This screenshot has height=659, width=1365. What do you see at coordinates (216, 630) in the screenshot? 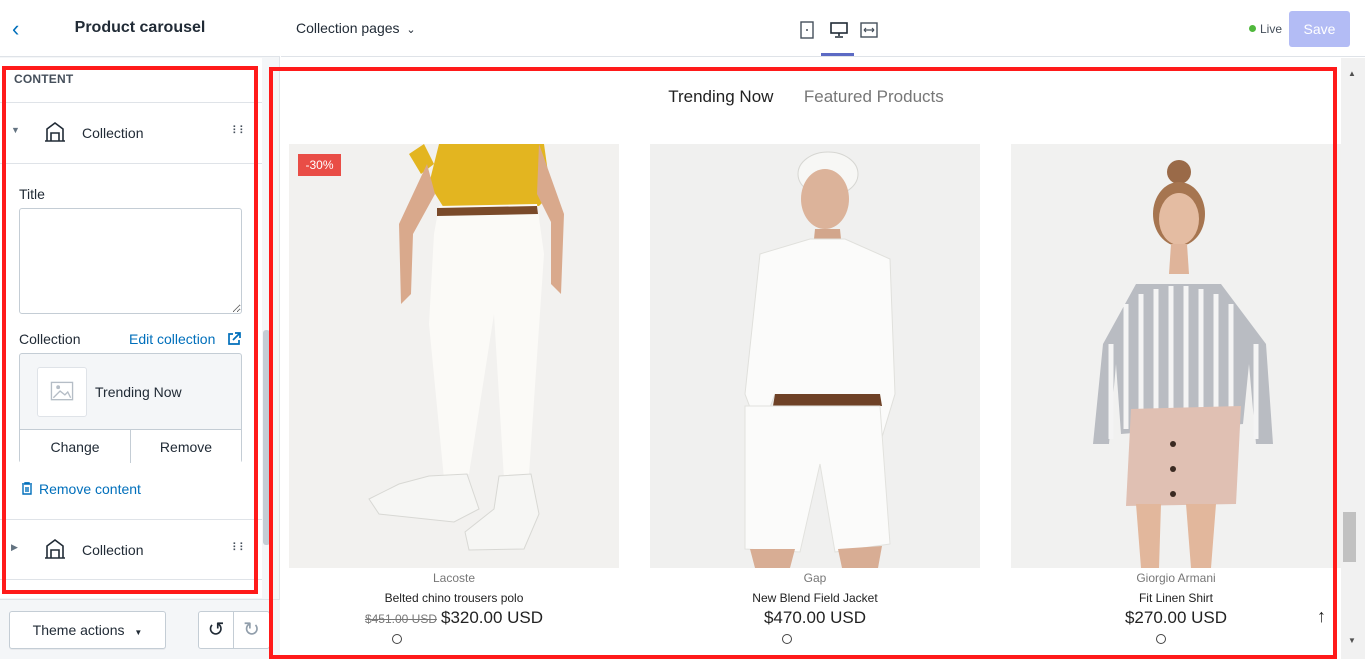
I see `undo-icon: ↺` at bounding box center [216, 630].